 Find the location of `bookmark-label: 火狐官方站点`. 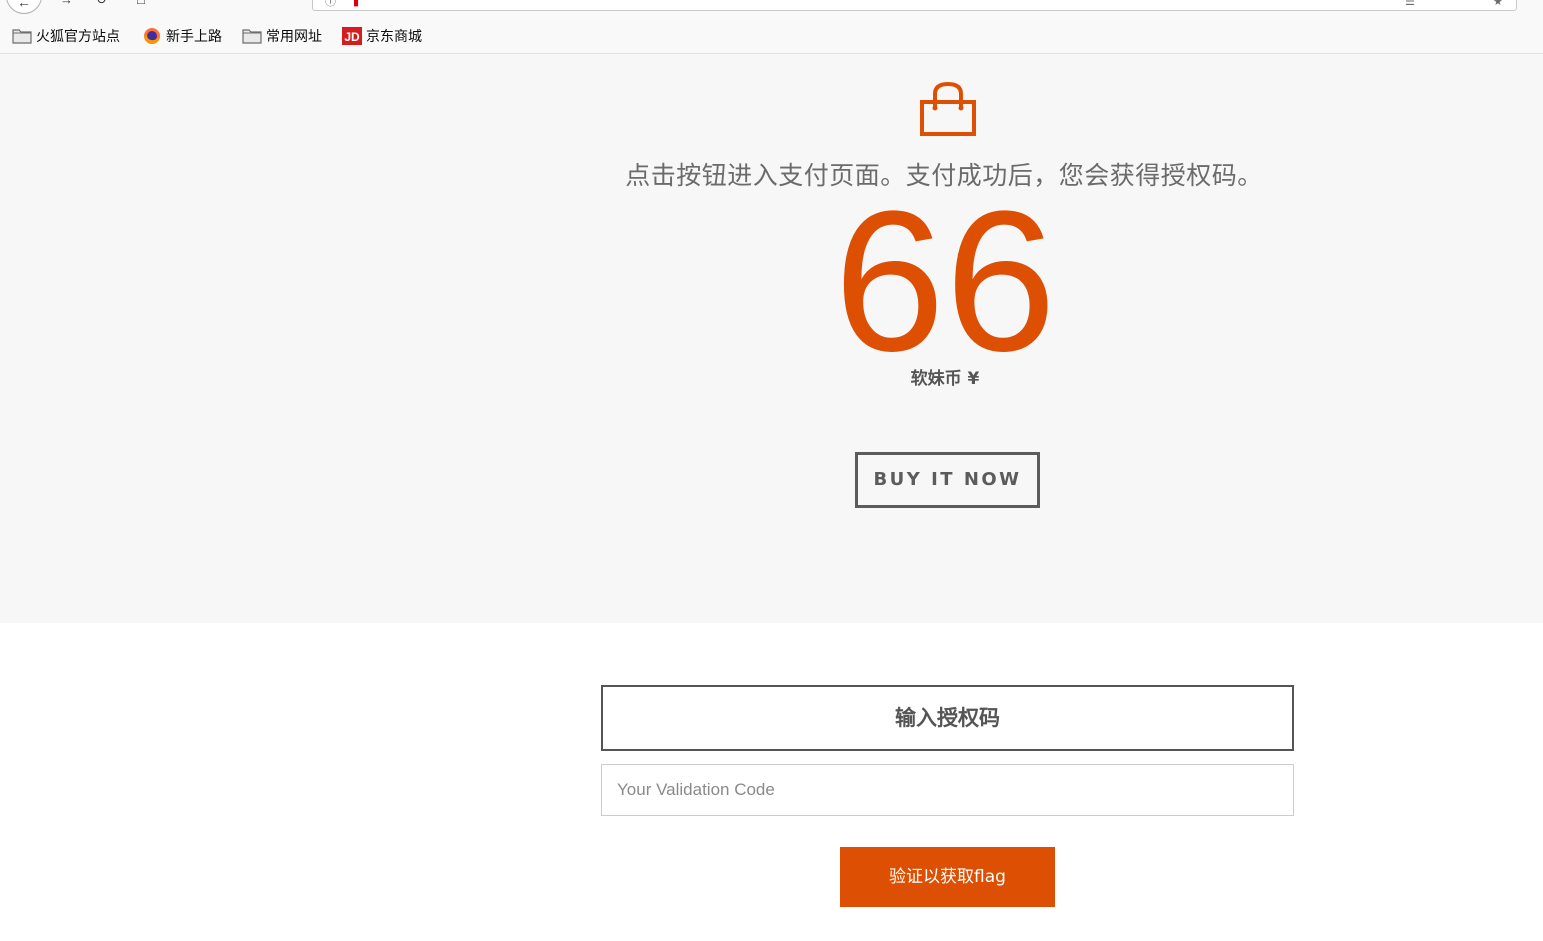

bookmark-label: 火狐官方站点 is located at coordinates (78, 37).